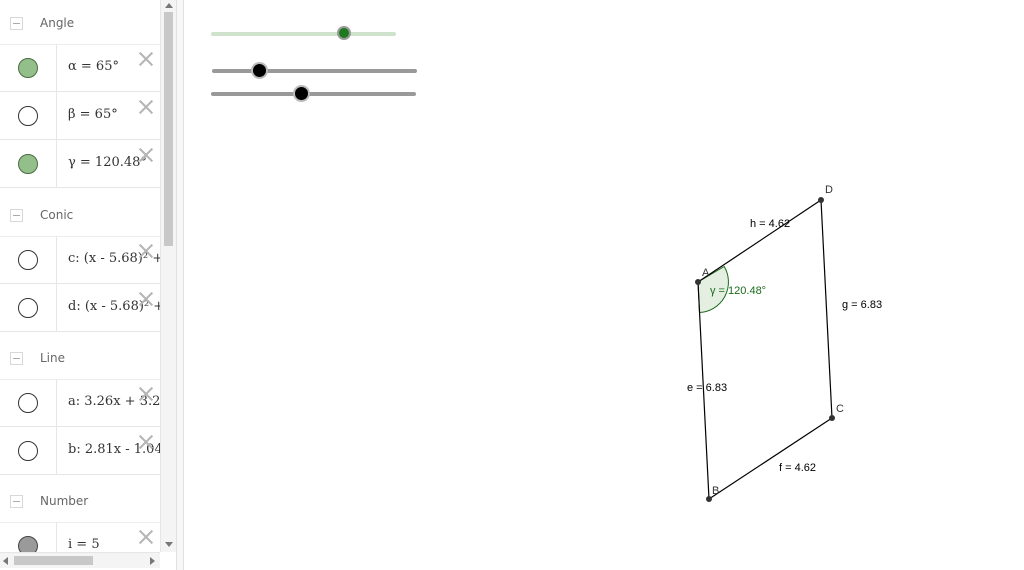  What do you see at coordinates (829, 190) in the screenshot?
I see `point-label-d: D` at bounding box center [829, 190].